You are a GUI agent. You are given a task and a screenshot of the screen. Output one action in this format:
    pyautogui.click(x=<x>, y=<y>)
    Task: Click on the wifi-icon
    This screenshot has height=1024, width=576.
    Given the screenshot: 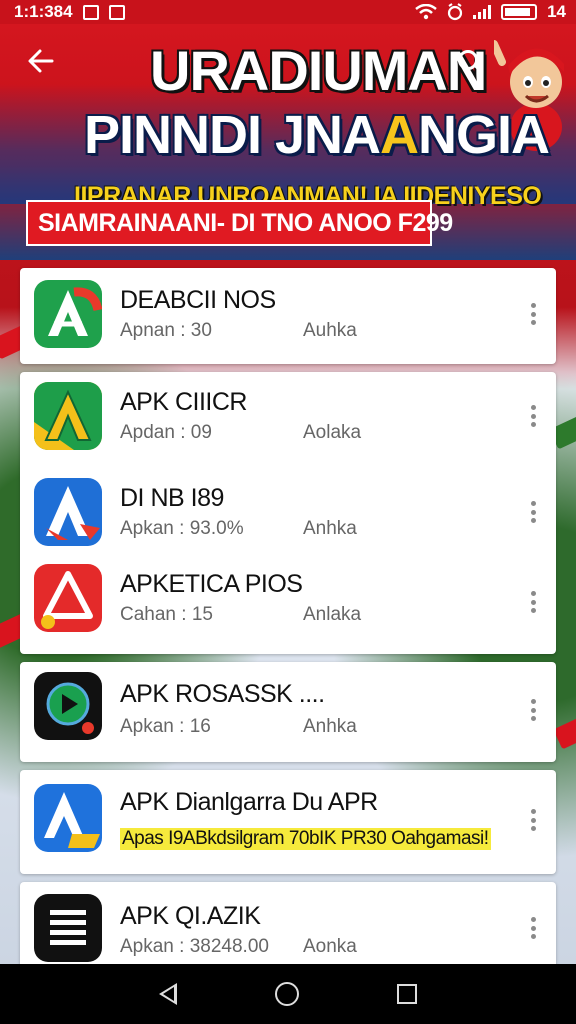 What is the action you would take?
    pyautogui.click(x=426, y=12)
    